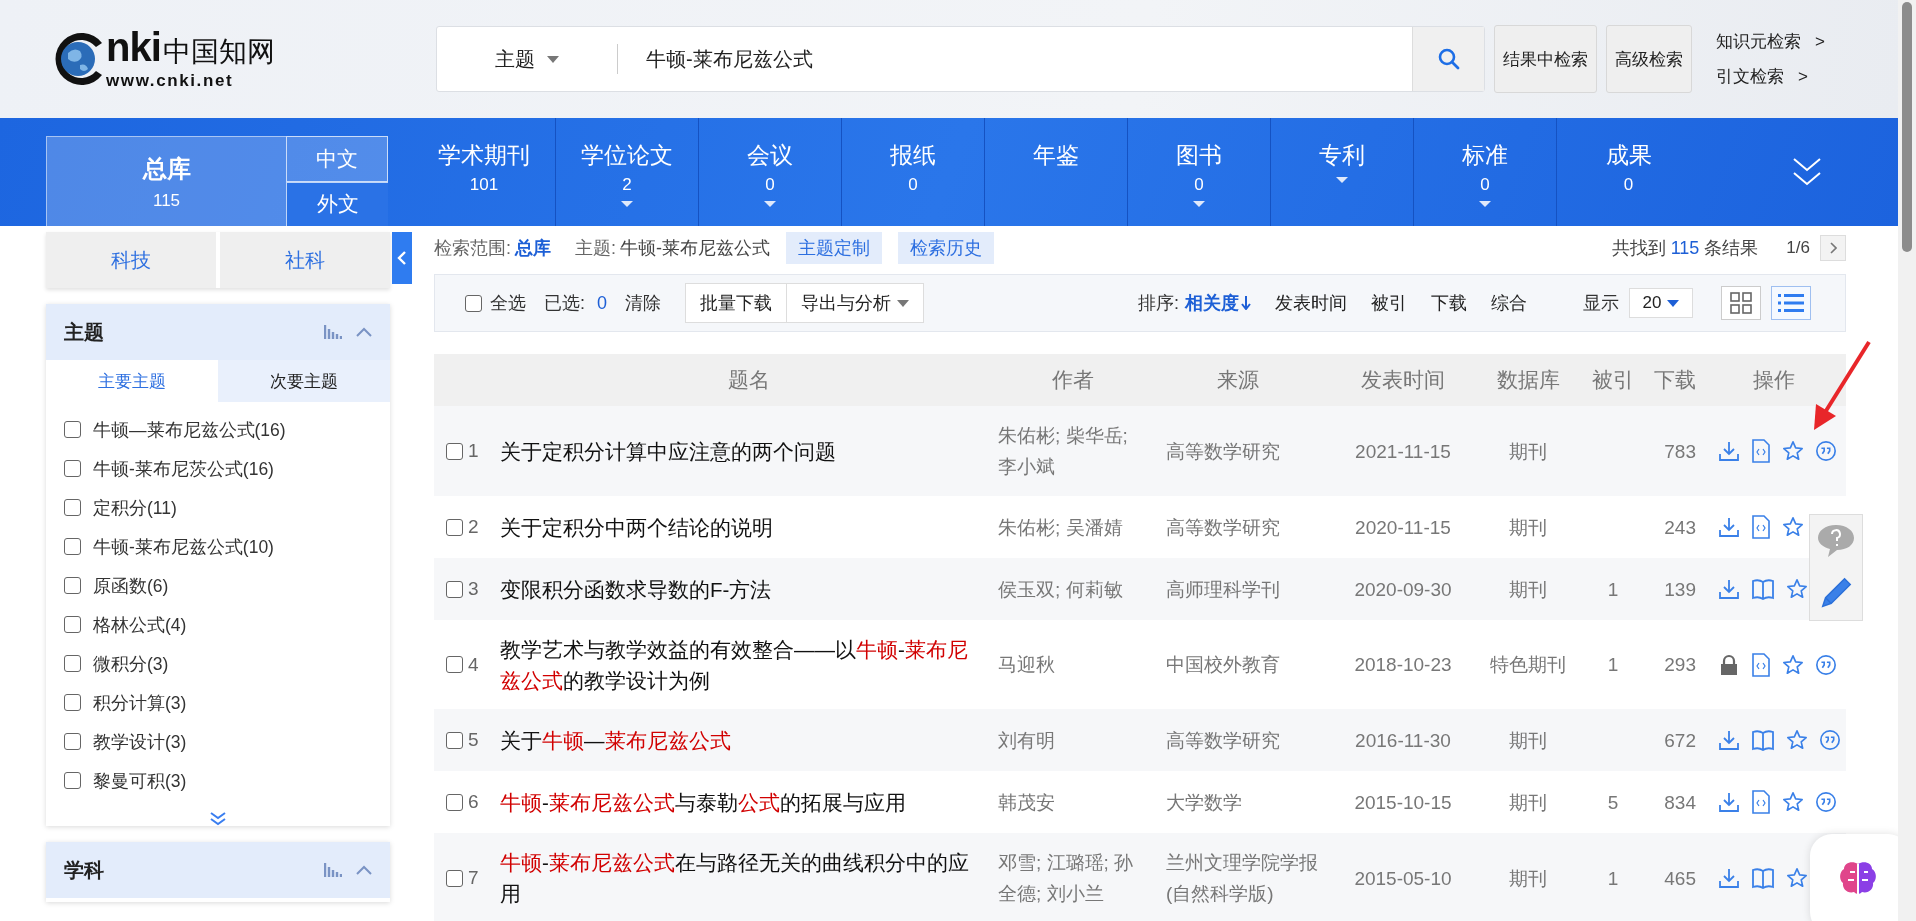 The width and height of the screenshot is (1916, 921). I want to click on result-title: 牛顿-莱布尼兹公式在与路径无关的曲线积分中的应用, so click(749, 878).